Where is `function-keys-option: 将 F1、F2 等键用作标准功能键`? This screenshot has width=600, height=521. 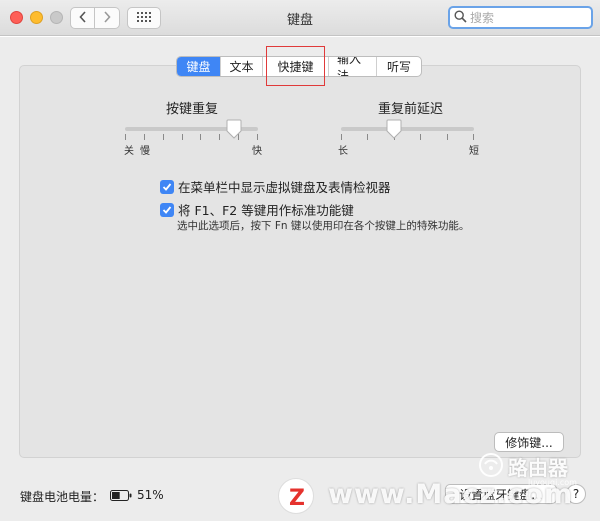 function-keys-option: 将 F1、F2 等键用作标准功能键 is located at coordinates (257, 209).